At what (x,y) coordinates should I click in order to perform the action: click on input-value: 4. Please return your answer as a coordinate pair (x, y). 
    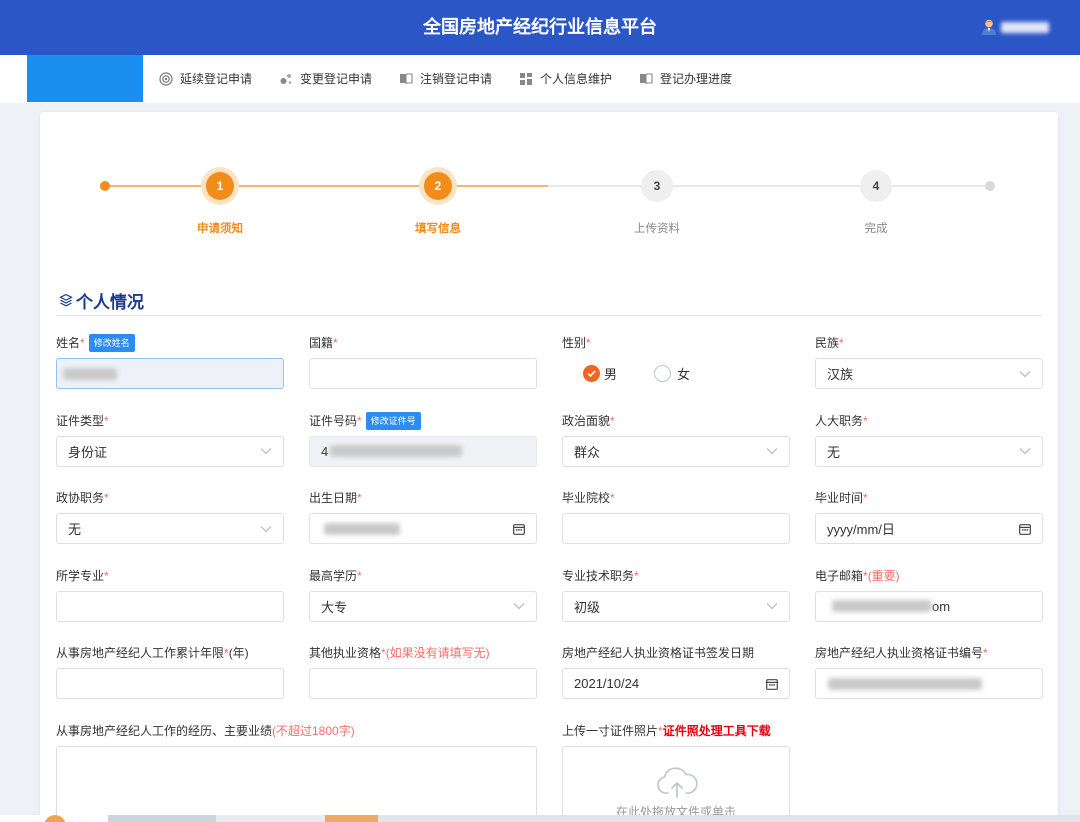
    Looking at the image, I should click on (325, 451).